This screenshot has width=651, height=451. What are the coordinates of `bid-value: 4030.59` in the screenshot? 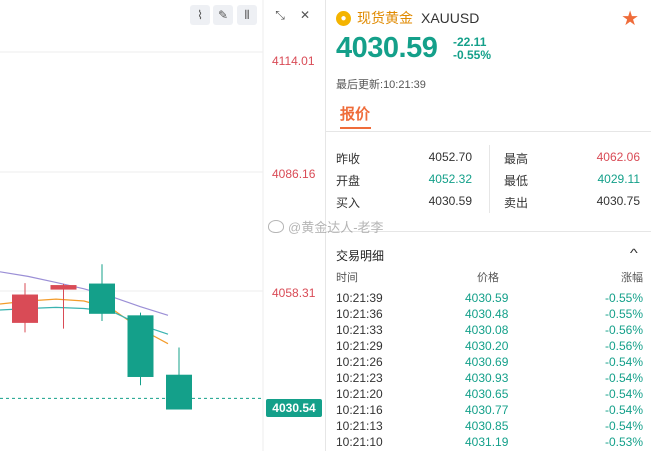 It's located at (450, 201).